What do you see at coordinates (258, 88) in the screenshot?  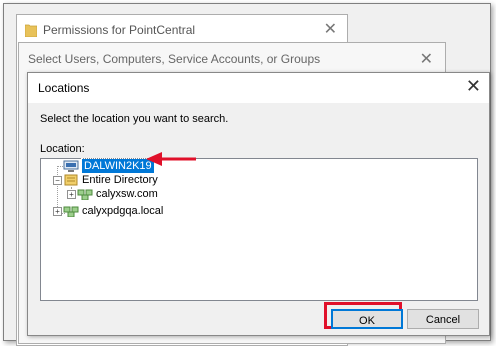 I see `locations-dialog-titlebar: Locations ✕` at bounding box center [258, 88].